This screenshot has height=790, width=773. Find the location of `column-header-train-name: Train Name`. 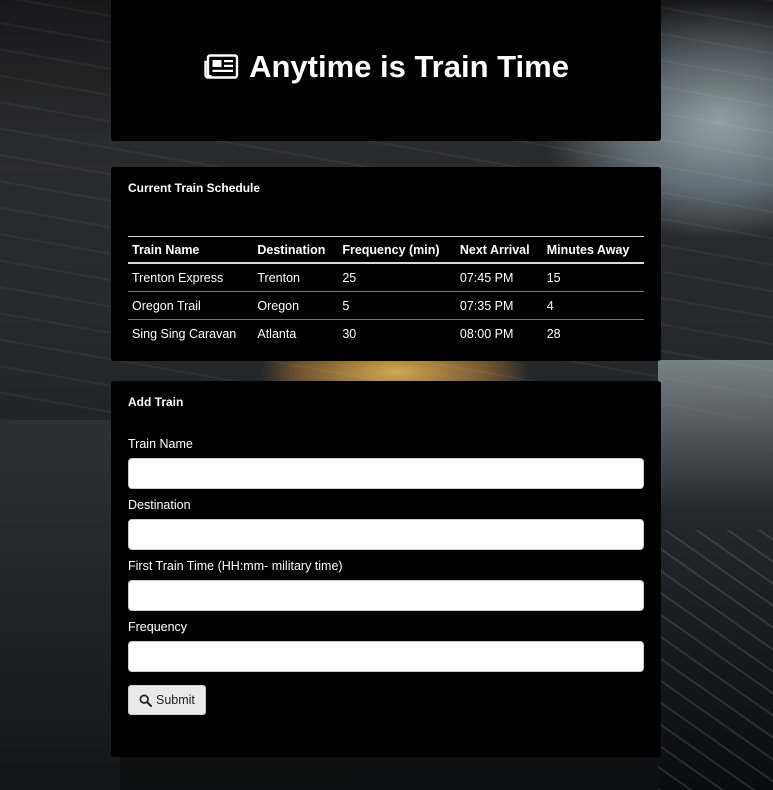

column-header-train-name: Train Name is located at coordinates (191, 250).